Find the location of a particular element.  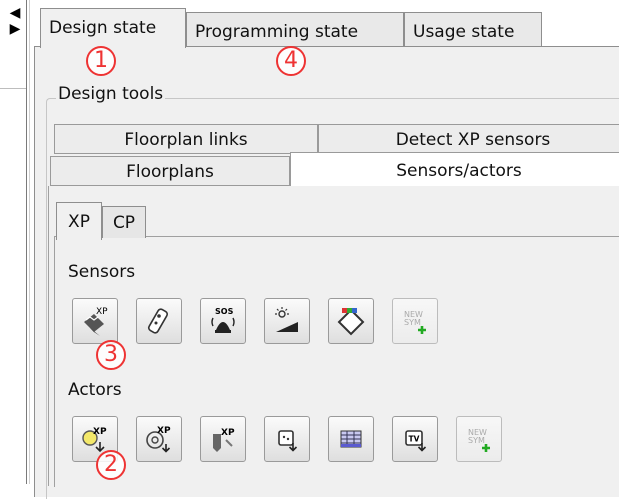

tab-detect-xp-sensors: Detect XP sensors is located at coordinates (468, 139).